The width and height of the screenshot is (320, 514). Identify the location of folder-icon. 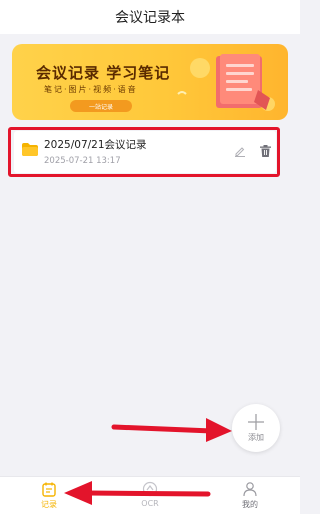
(30, 149).